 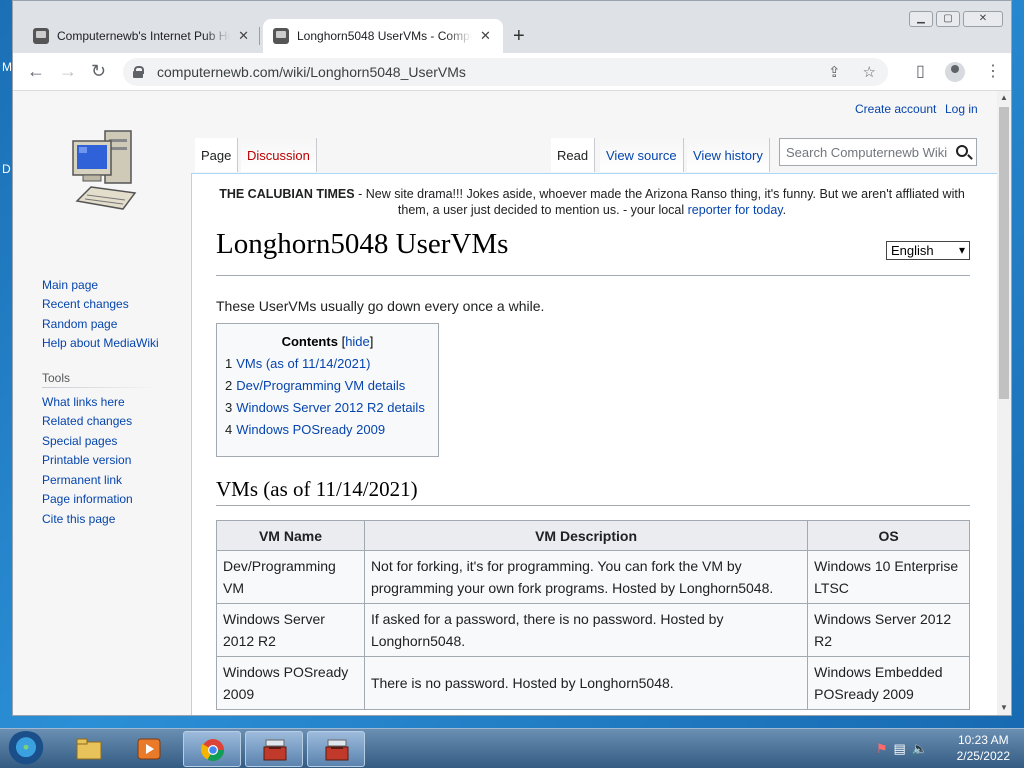 I want to click on search-icon, so click(x=962, y=151).